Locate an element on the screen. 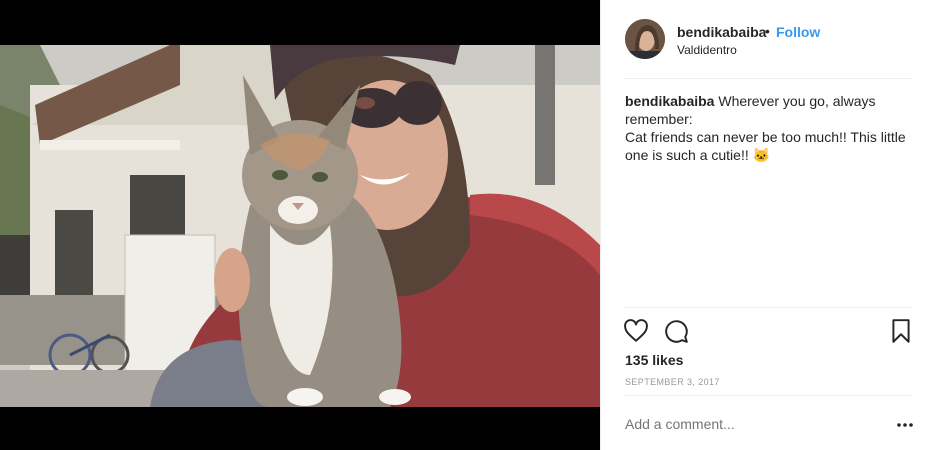 This screenshot has width=933, height=450. heart-icon is located at coordinates (636, 331).